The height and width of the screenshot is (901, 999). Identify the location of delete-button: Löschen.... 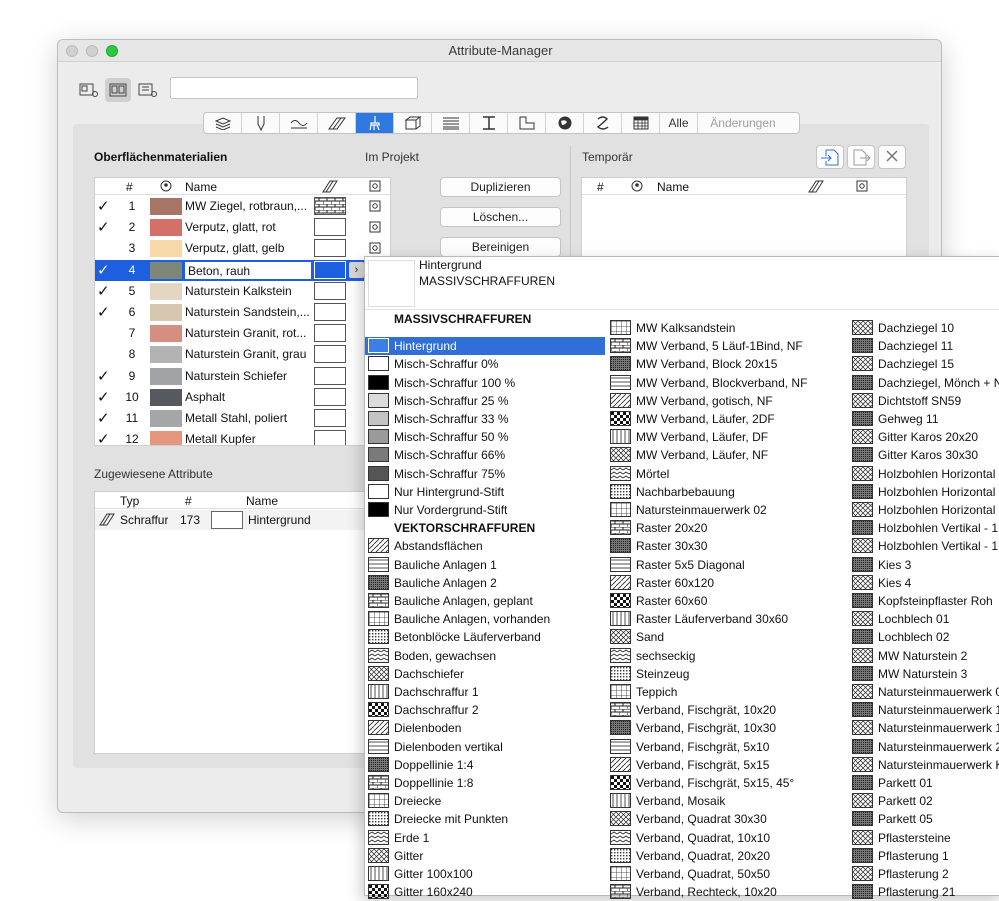
(500, 217).